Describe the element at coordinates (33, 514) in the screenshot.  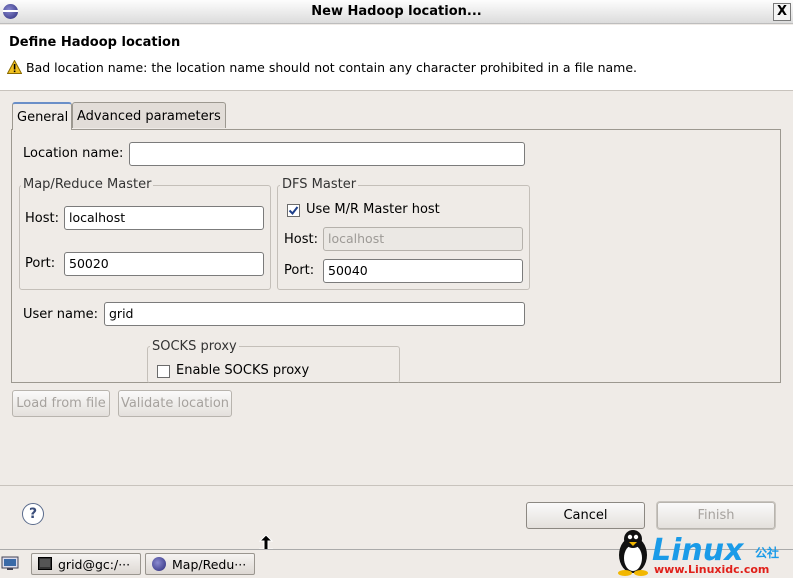
I see `help-icon: ?` at that location.